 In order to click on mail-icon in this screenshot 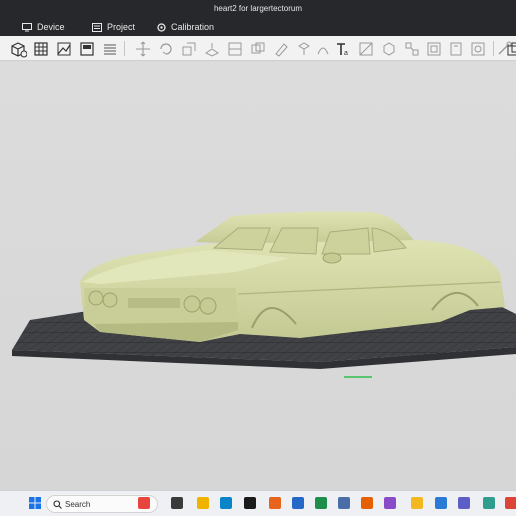, I will do `click(298, 503)`.